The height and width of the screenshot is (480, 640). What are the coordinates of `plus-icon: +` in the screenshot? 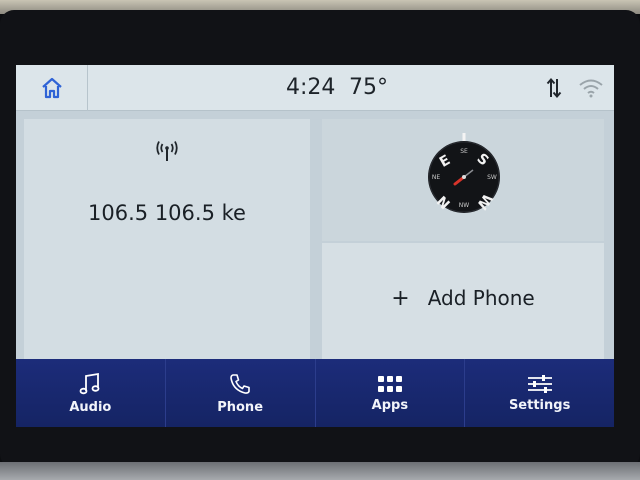 It's located at (400, 298).